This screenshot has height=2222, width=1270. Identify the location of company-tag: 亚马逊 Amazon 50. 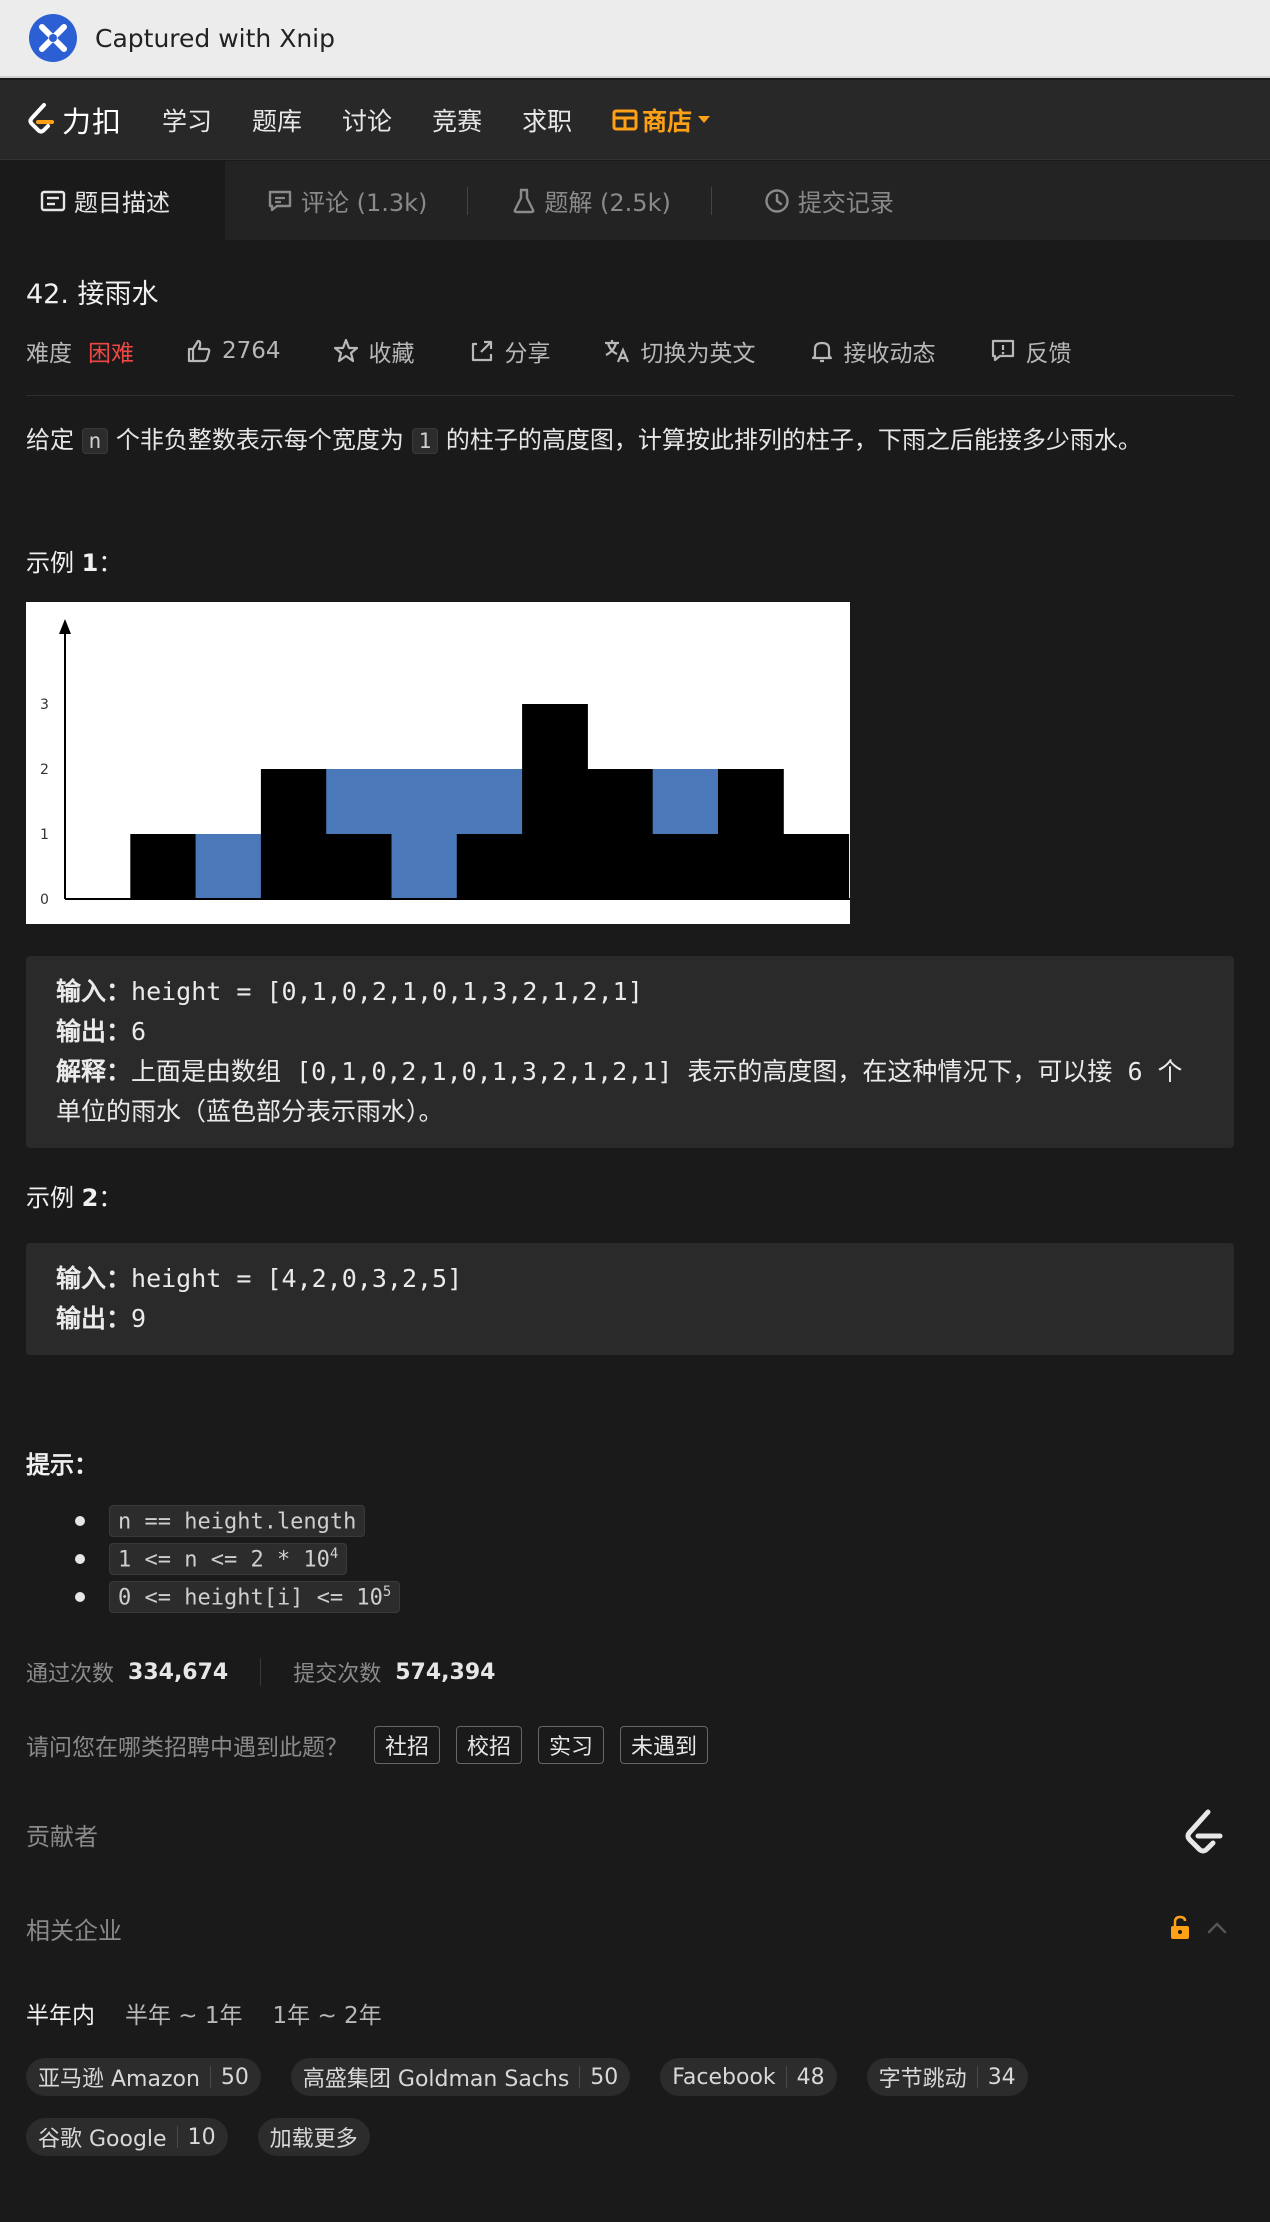
(143, 2077).